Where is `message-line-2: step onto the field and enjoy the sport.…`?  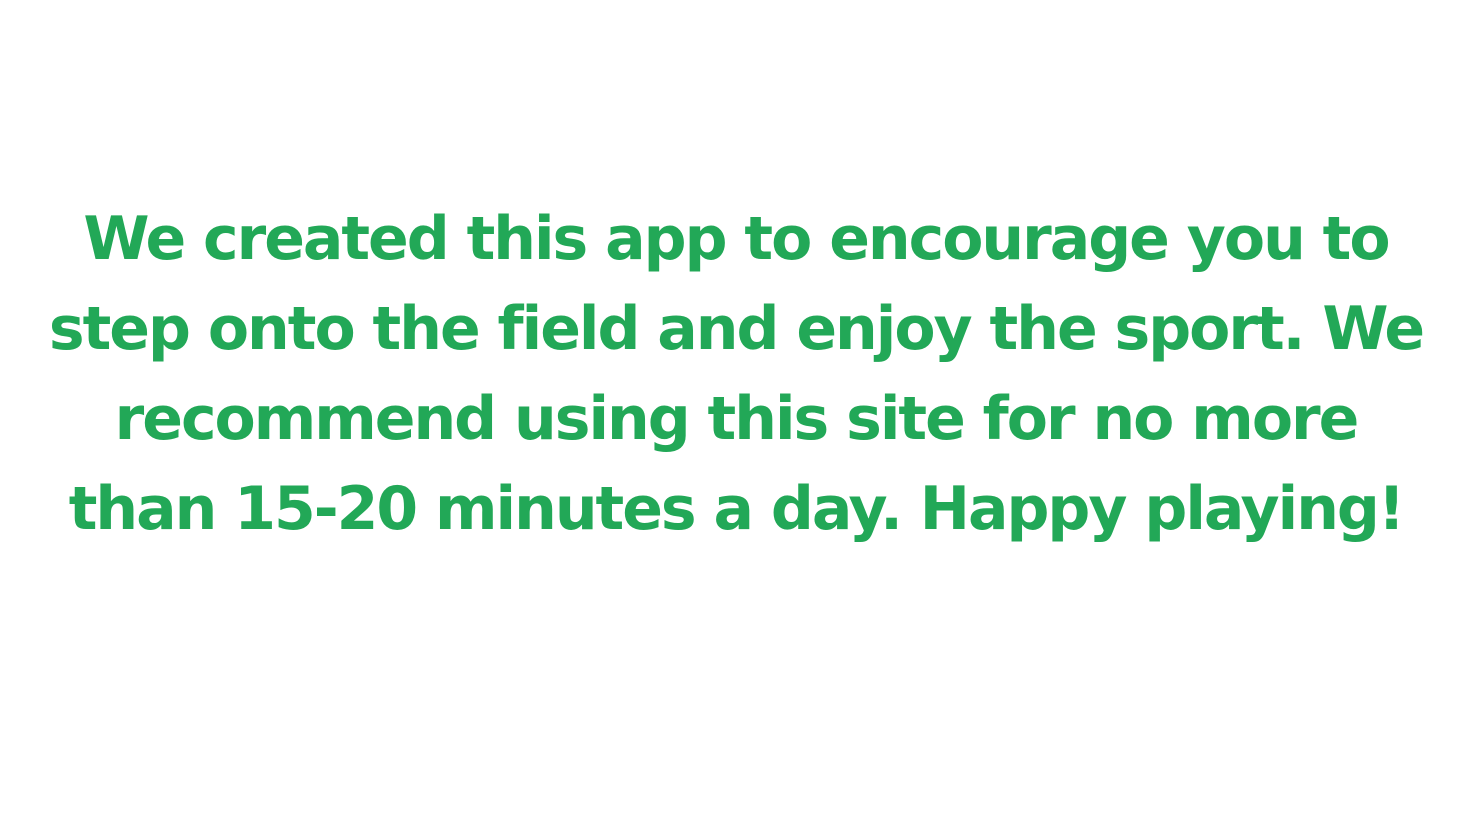 message-line-2: step onto the field and enjoy the sport.… is located at coordinates (736, 329).